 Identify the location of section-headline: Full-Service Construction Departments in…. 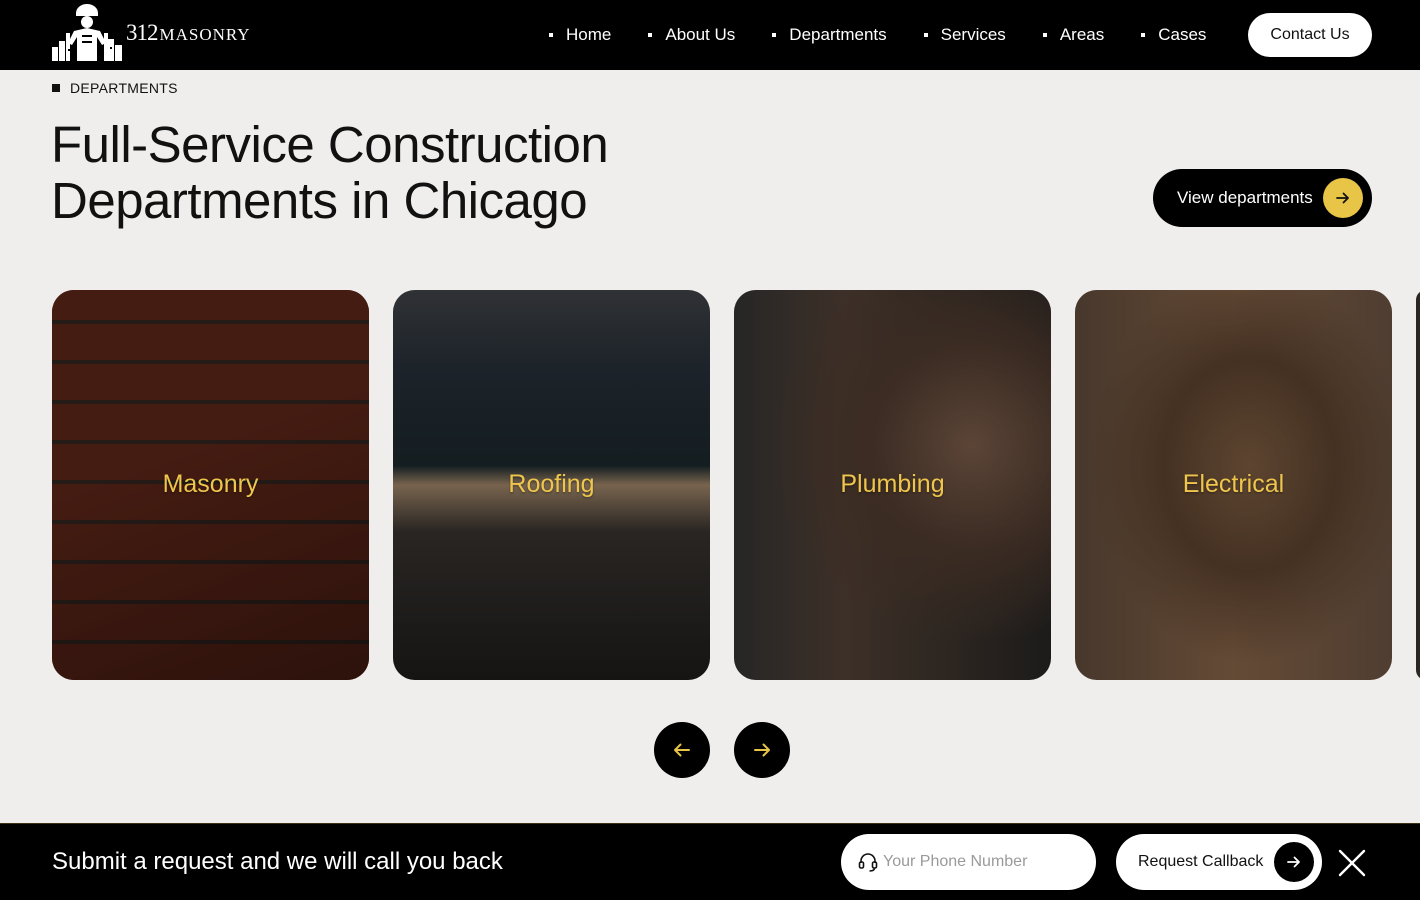
(371, 173).